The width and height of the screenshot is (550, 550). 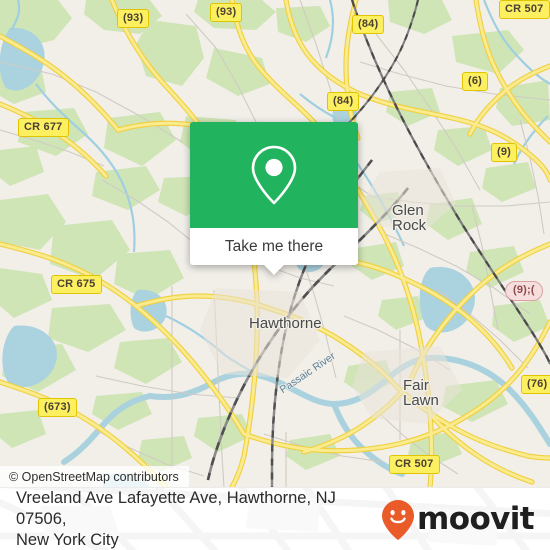 I want to click on popup-image-area, so click(x=274, y=175).